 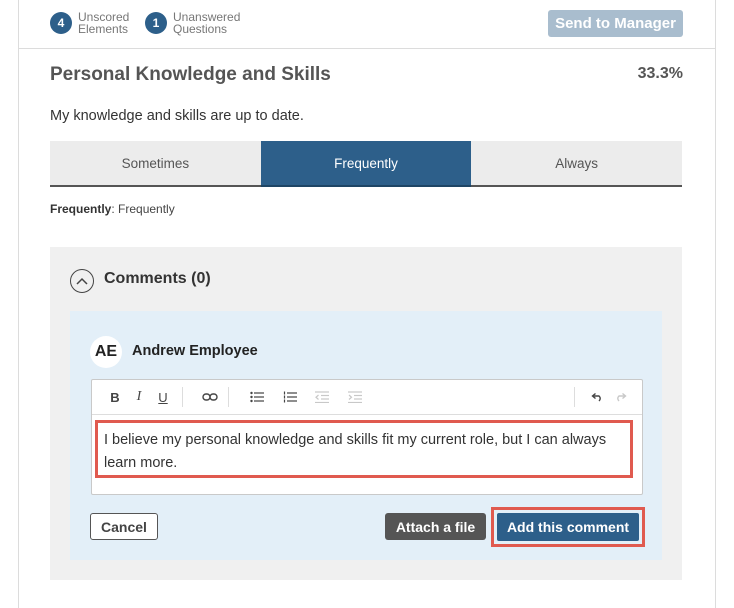 I want to click on link-icon, so click(x=210, y=397).